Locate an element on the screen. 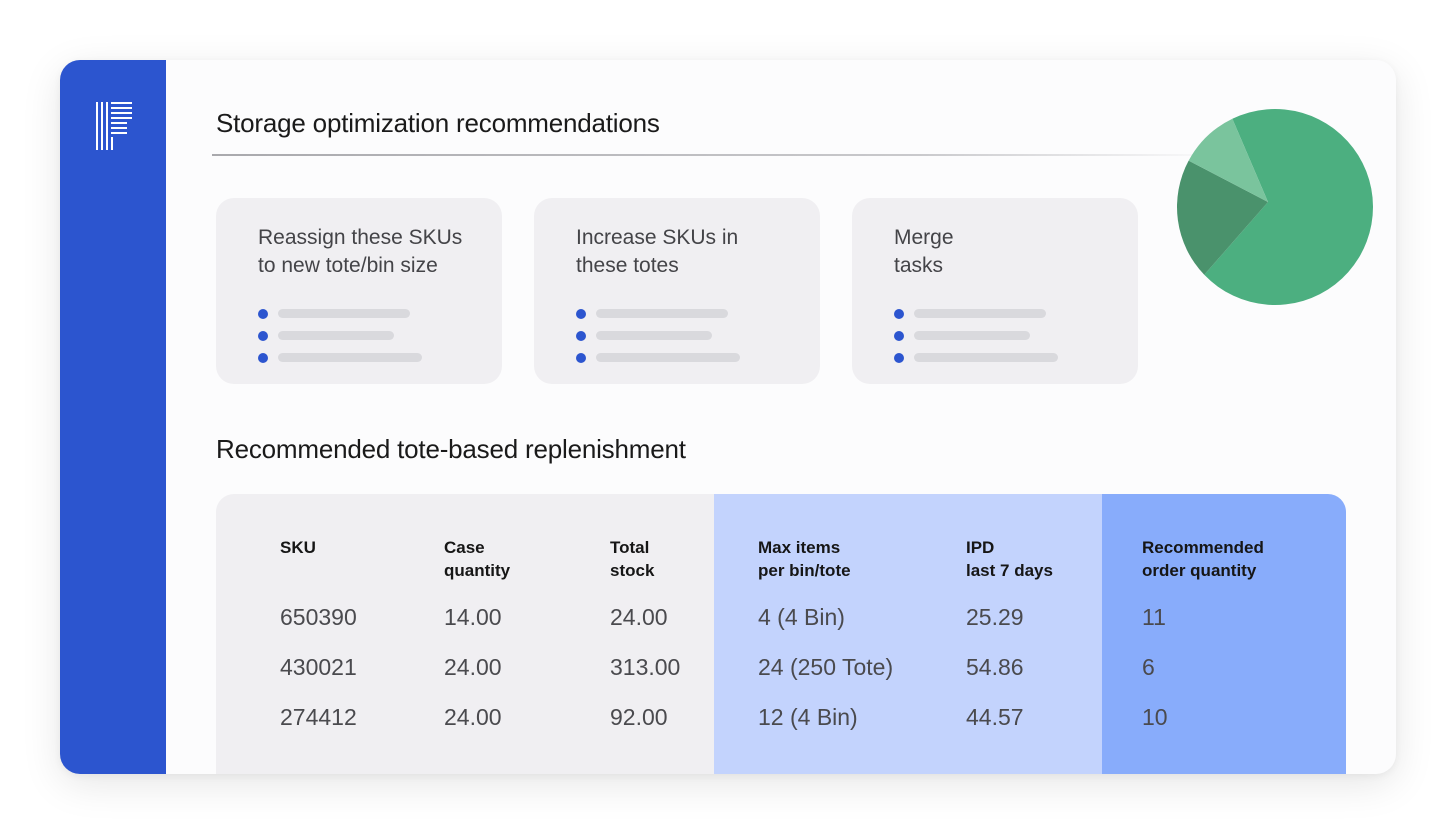  table-cell-max-items: 12 (4 Bin) is located at coordinates (808, 717).